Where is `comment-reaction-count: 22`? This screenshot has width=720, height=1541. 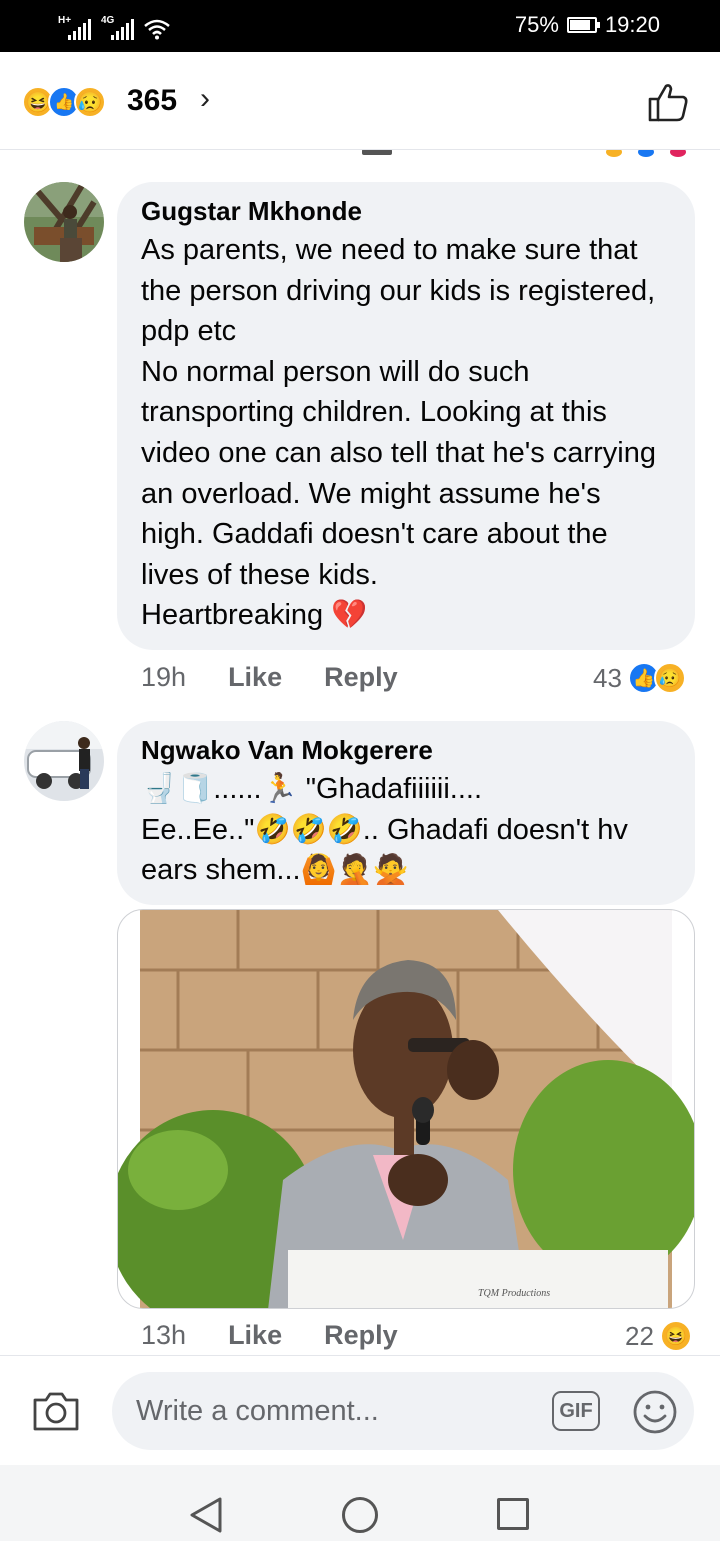 comment-reaction-count: 22 is located at coordinates (639, 1335).